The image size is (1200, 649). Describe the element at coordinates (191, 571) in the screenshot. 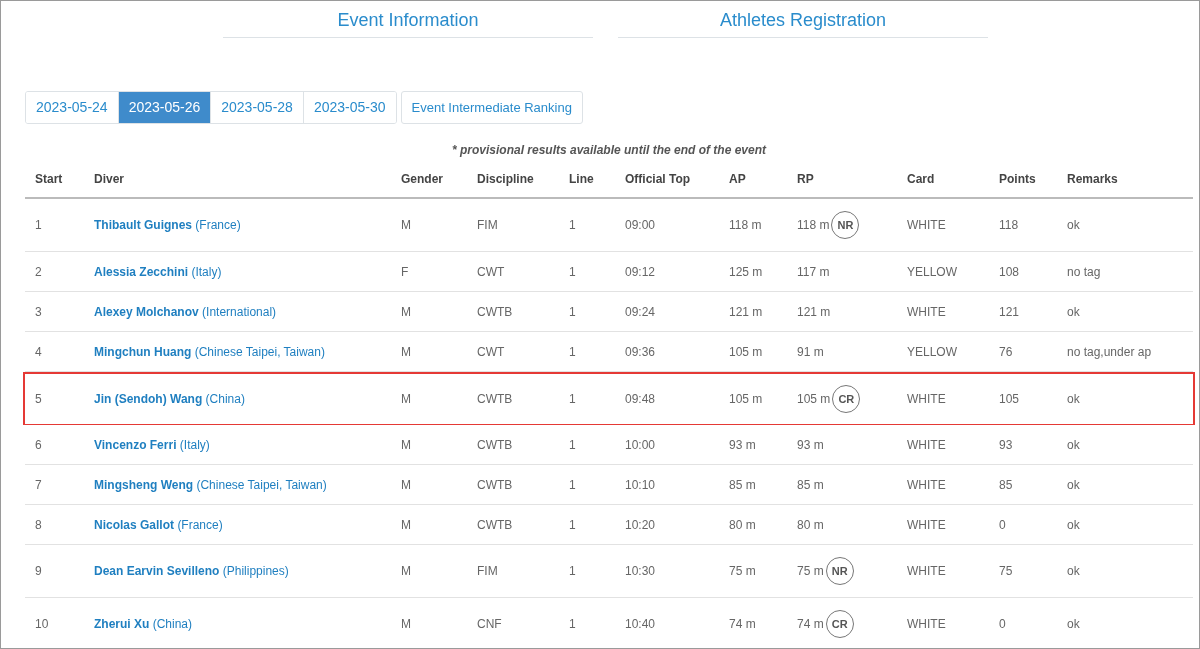

I see `diver-link: Dean Earvin Sevilleno (Philippines)` at that location.